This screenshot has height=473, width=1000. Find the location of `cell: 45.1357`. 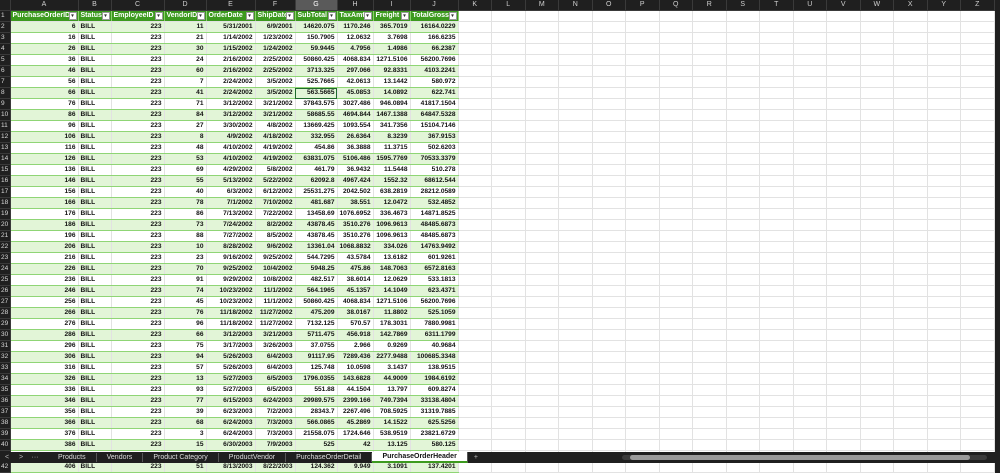

cell: 45.1357 is located at coordinates (355, 291).